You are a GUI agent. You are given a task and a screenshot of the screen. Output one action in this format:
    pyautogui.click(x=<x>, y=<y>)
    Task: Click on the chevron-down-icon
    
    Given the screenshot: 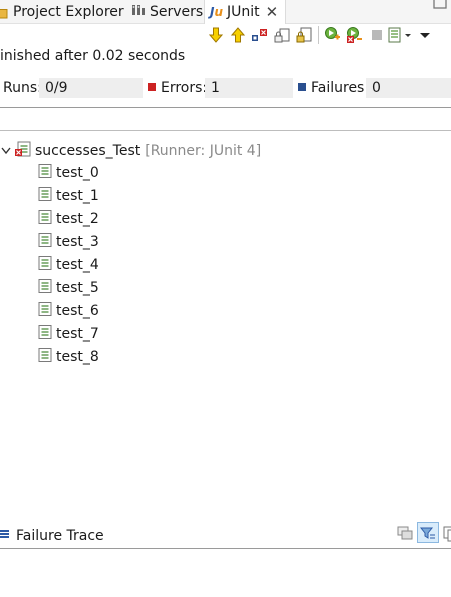 What is the action you would take?
    pyautogui.click(x=6, y=151)
    